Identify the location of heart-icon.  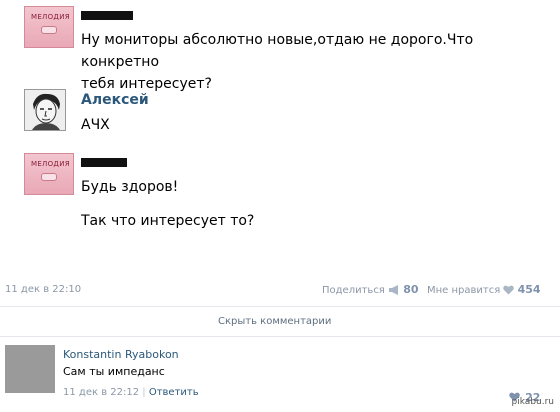
(509, 290).